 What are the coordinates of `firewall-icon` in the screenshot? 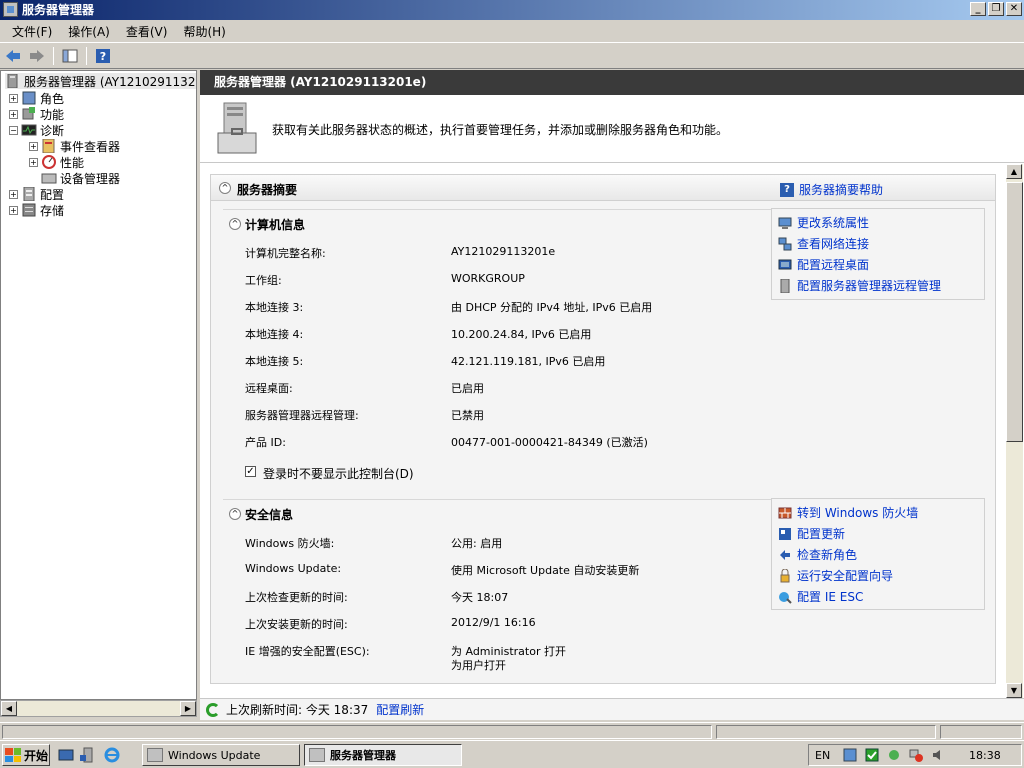 It's located at (785, 512).